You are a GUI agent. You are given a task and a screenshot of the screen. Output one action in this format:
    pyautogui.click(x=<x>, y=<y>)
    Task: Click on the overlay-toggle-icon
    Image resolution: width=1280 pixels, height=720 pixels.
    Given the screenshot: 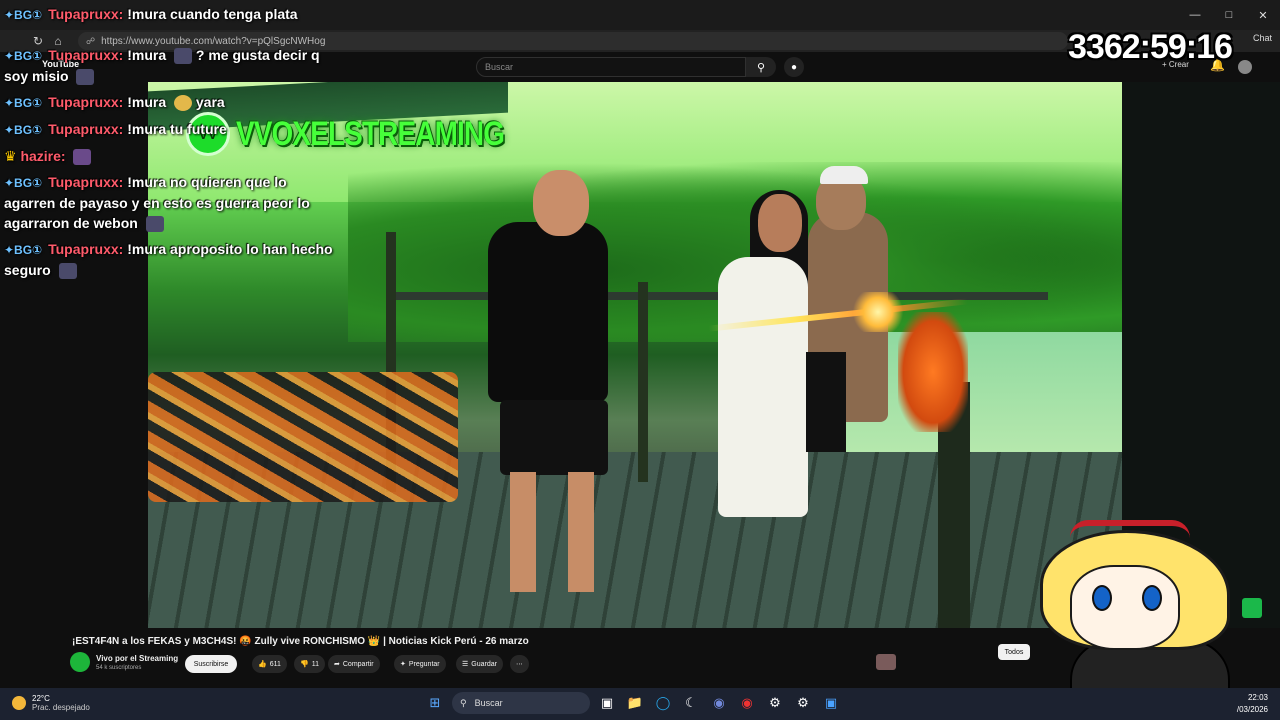 What is the action you would take?
    pyautogui.click(x=1252, y=608)
    